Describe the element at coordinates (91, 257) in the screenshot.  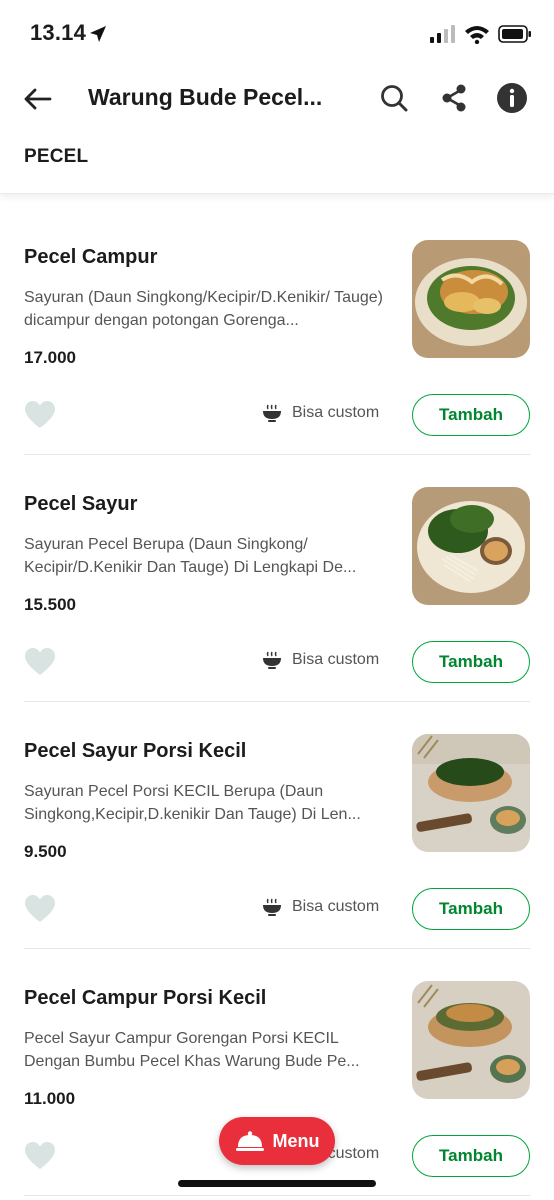
I see `item-name: Pecel Campur` at that location.